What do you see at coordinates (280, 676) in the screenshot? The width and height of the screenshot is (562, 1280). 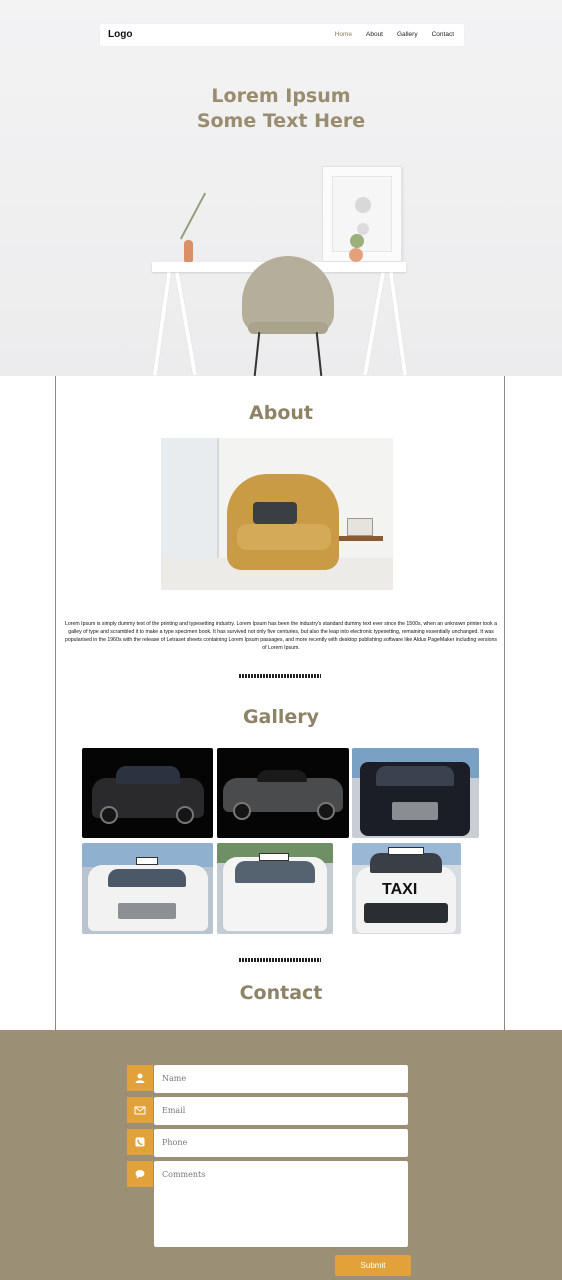 I see `divider` at bounding box center [280, 676].